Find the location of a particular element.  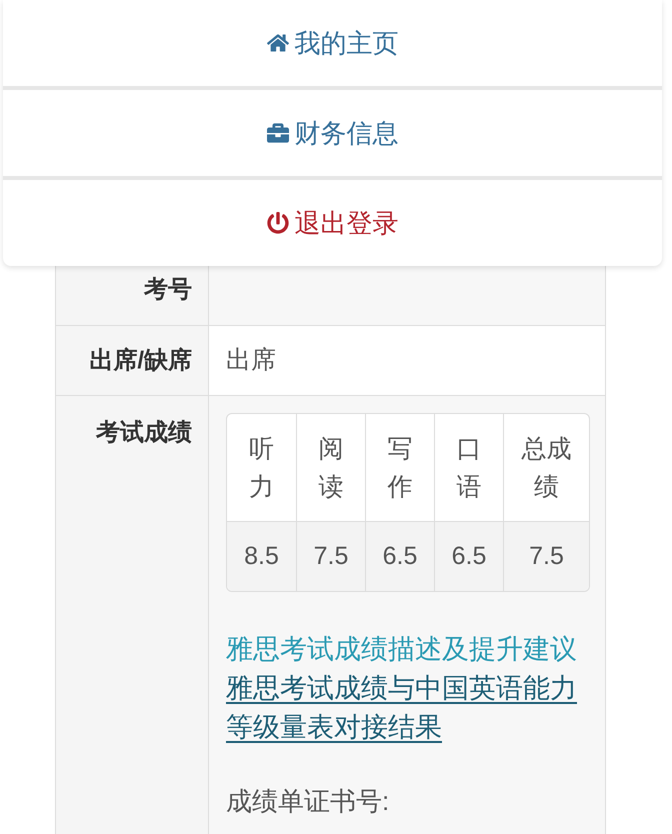

briefcase-icon is located at coordinates (277, 133).